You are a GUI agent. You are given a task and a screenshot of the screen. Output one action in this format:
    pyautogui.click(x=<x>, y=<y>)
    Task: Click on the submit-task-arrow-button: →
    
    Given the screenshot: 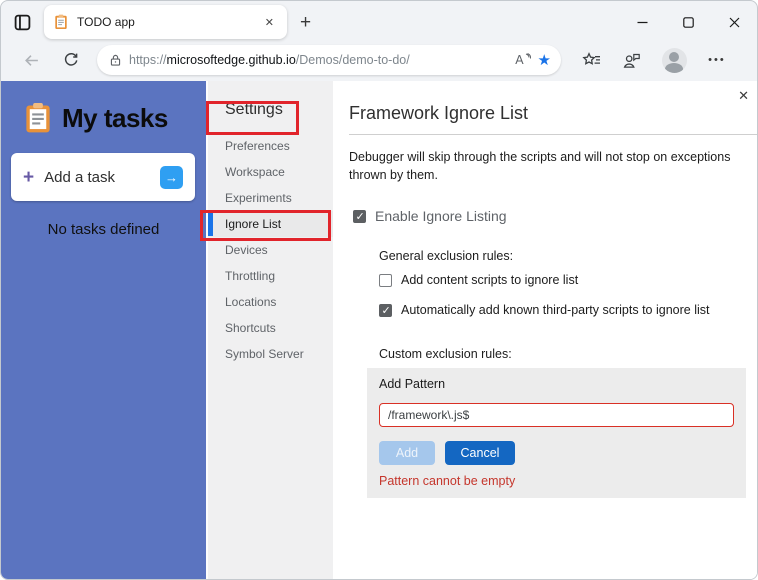 What is the action you would take?
    pyautogui.click(x=171, y=177)
    